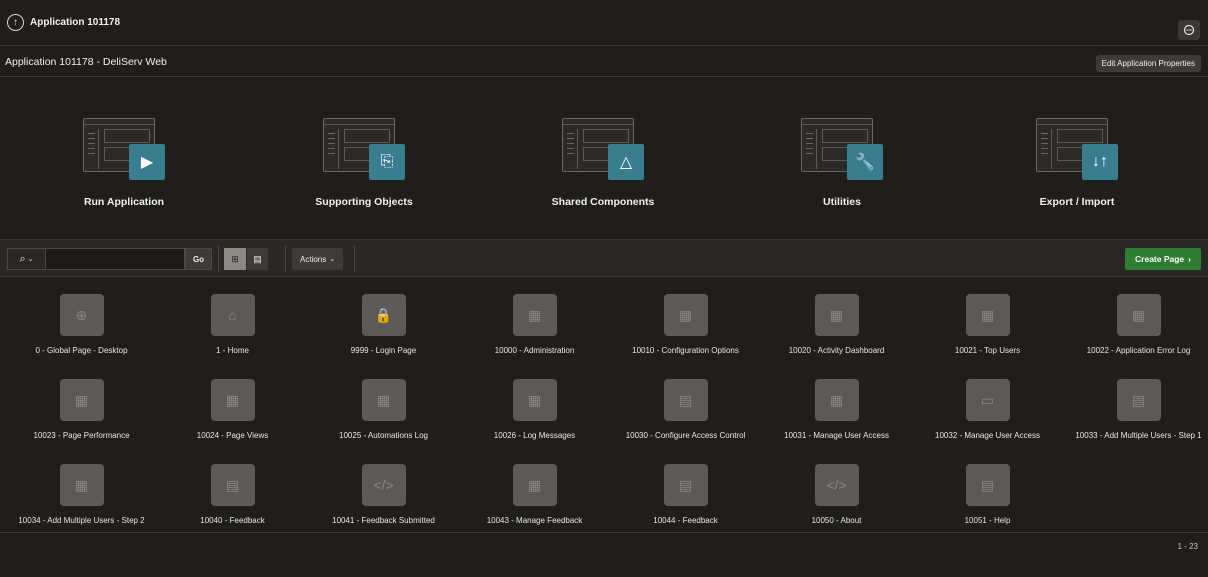  I want to click on hero-label: Run Application, so click(124, 202).